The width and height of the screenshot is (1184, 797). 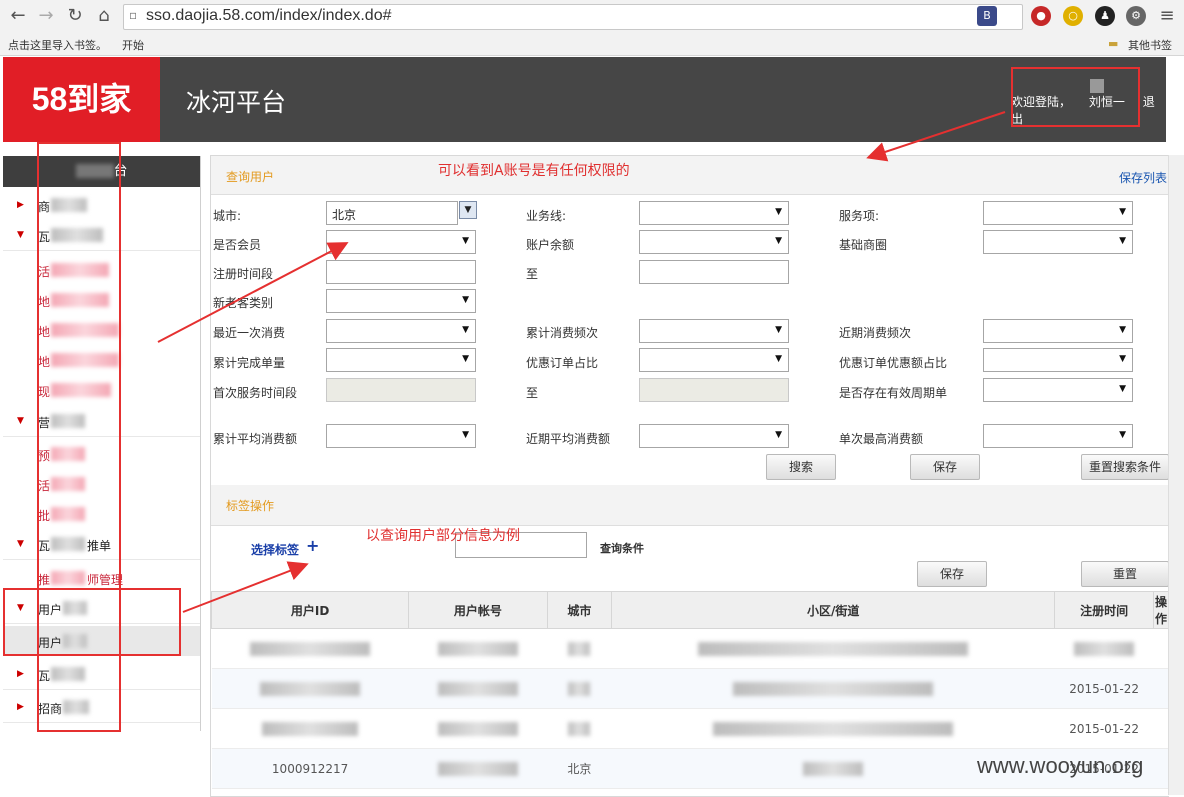 I want to click on arrow-to-tags, so click(x=245, y=587).